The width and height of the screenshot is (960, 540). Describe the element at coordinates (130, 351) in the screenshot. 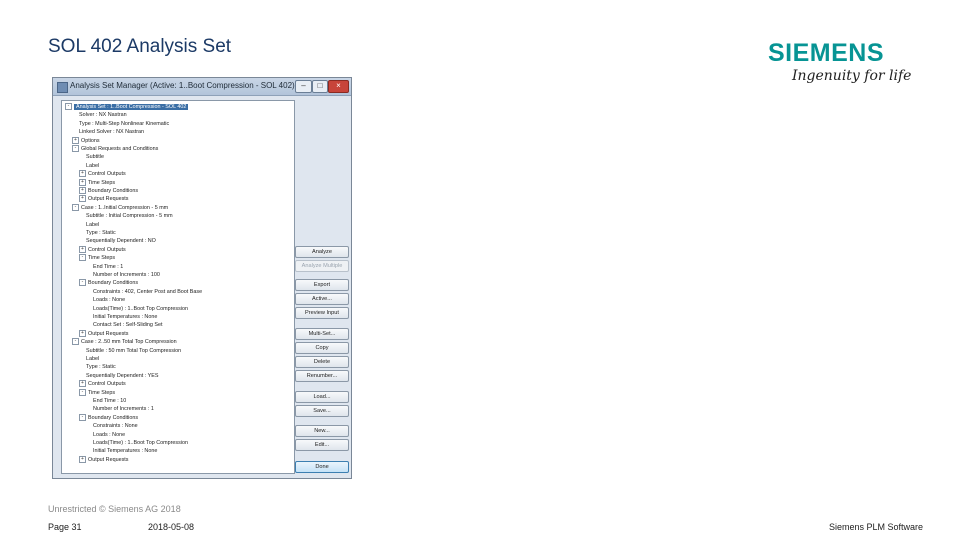

I see `tree-item: Subtitle : 50 mm Total Top Compression` at that location.